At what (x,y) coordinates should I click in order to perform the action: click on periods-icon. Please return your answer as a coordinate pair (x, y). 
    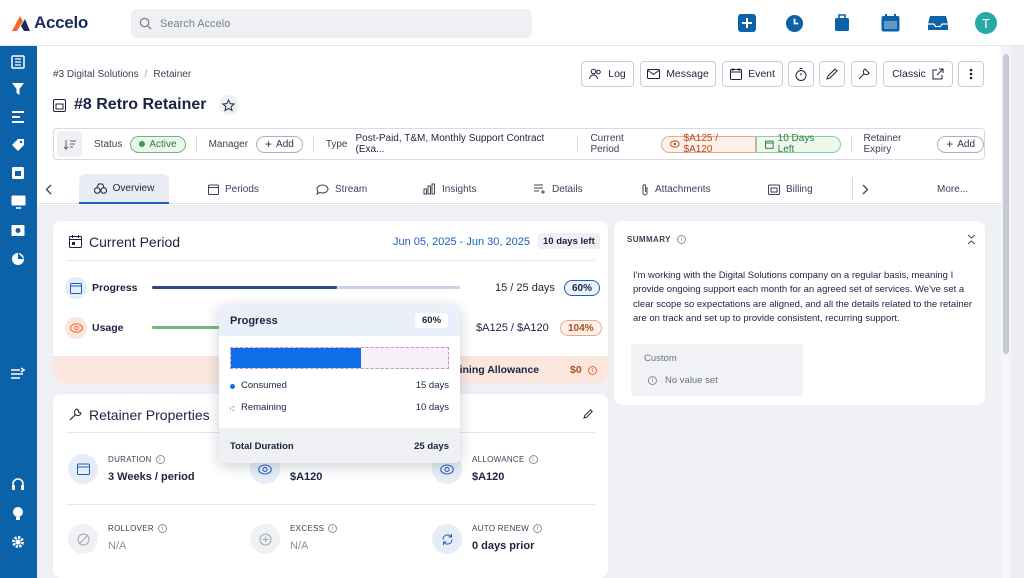
    Looking at the image, I should click on (213, 189).